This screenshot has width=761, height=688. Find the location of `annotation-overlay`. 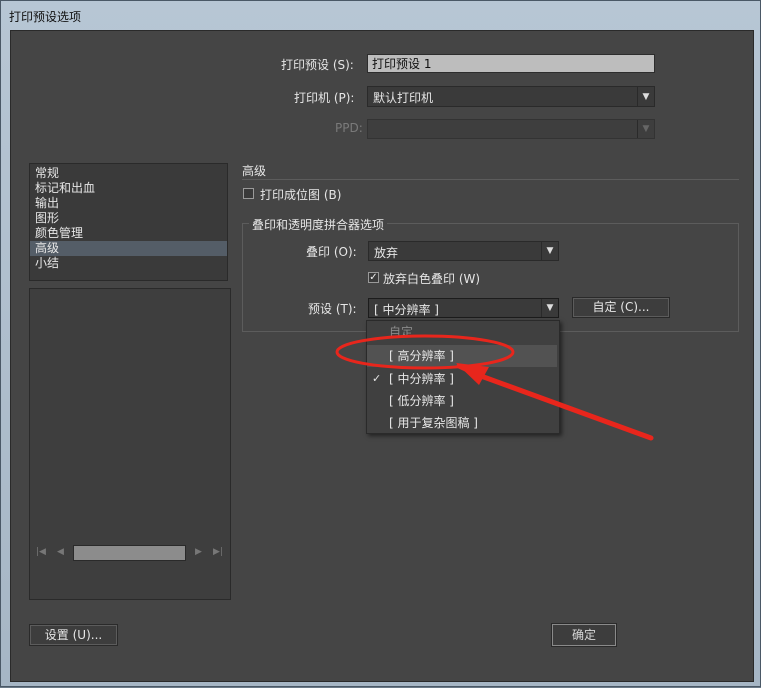

annotation-overlay is located at coordinates (494, 387).